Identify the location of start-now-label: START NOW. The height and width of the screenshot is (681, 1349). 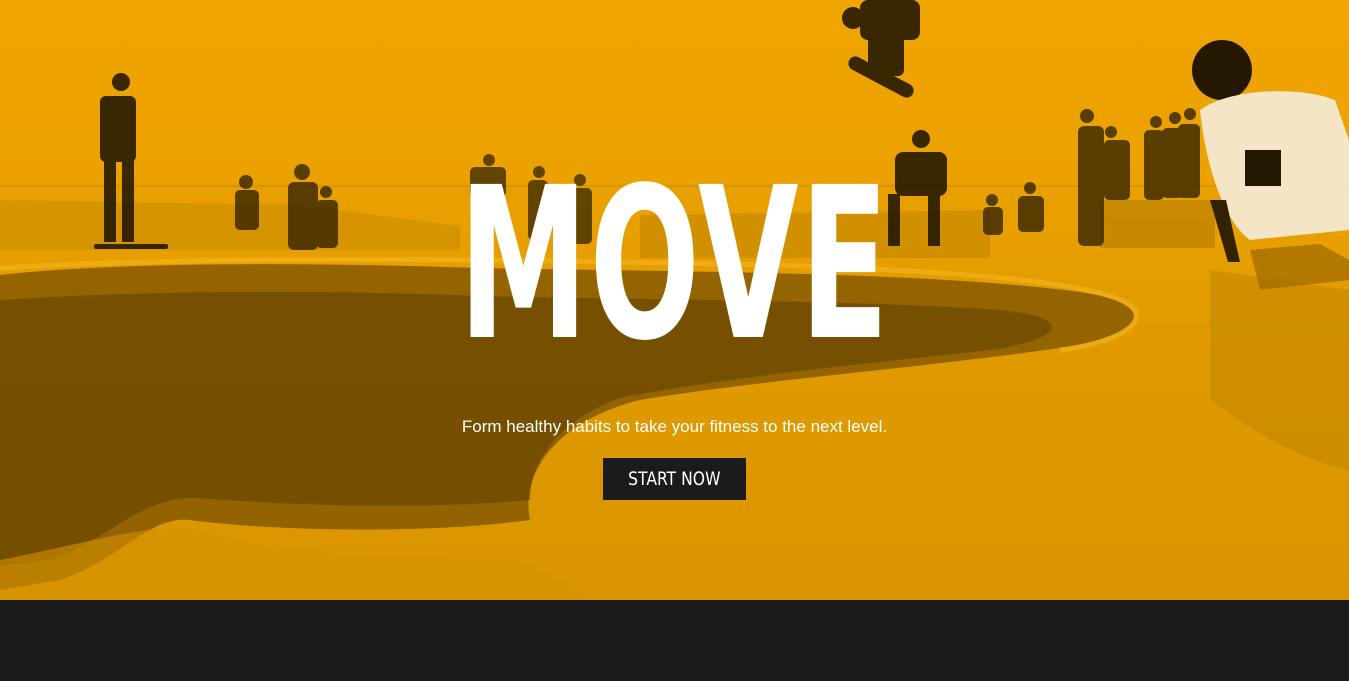
(674, 479).